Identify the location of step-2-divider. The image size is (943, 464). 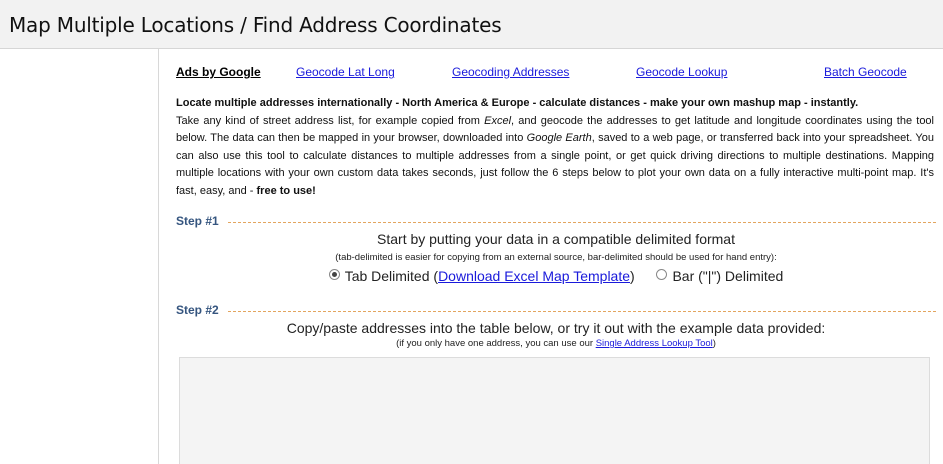
(582, 311).